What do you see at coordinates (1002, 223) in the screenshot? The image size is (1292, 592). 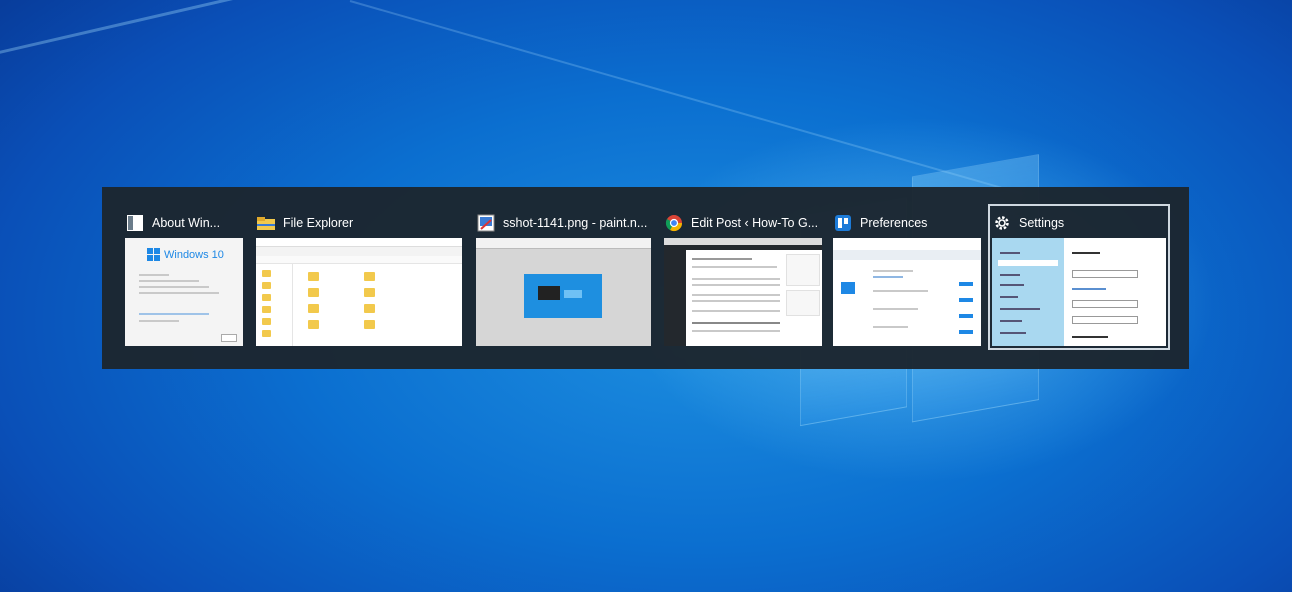 I see `gear-icon` at bounding box center [1002, 223].